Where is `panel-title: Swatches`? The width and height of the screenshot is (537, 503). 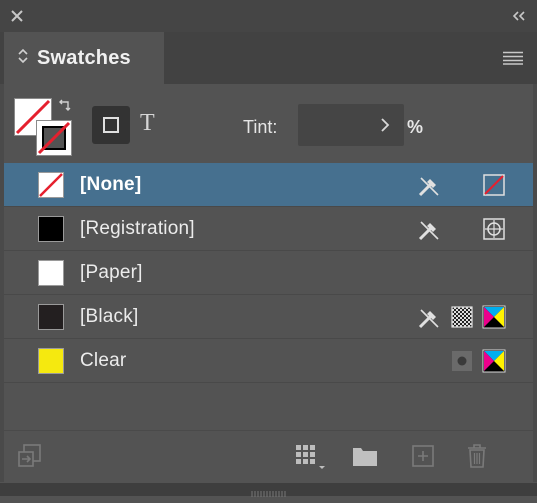 panel-title: Swatches is located at coordinates (84, 57).